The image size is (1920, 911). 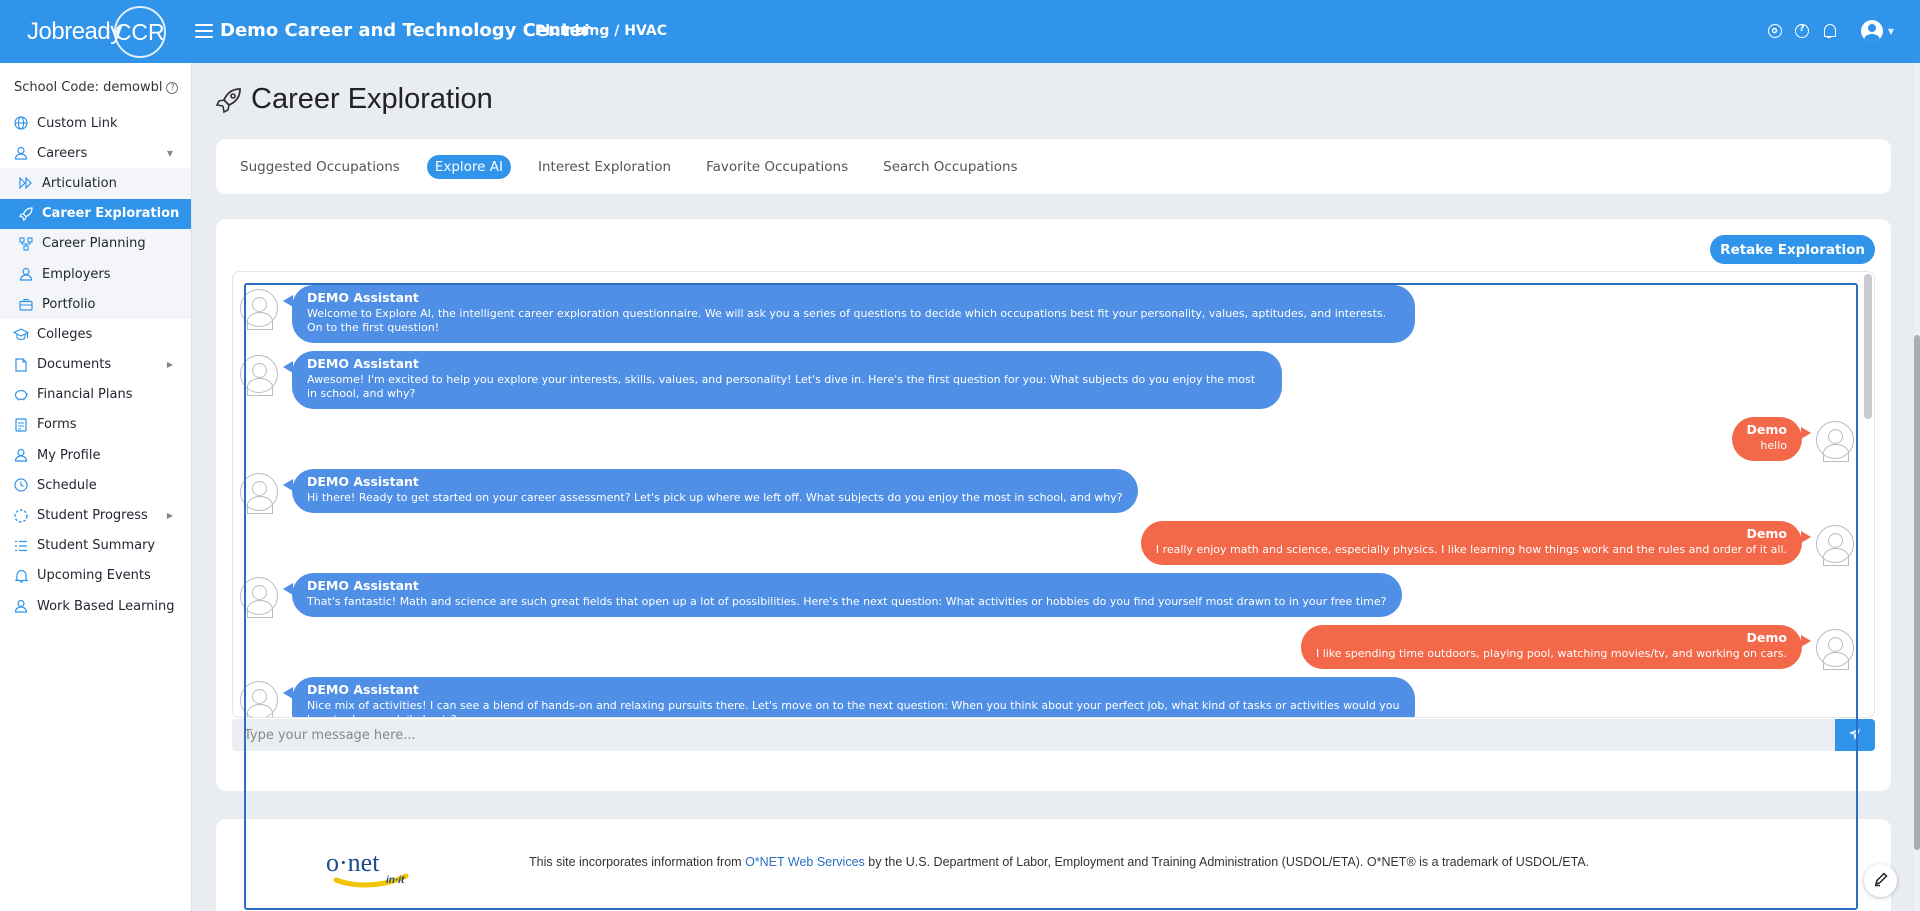 What do you see at coordinates (76, 274) in the screenshot?
I see `sidebar-item-label: Employers` at bounding box center [76, 274].